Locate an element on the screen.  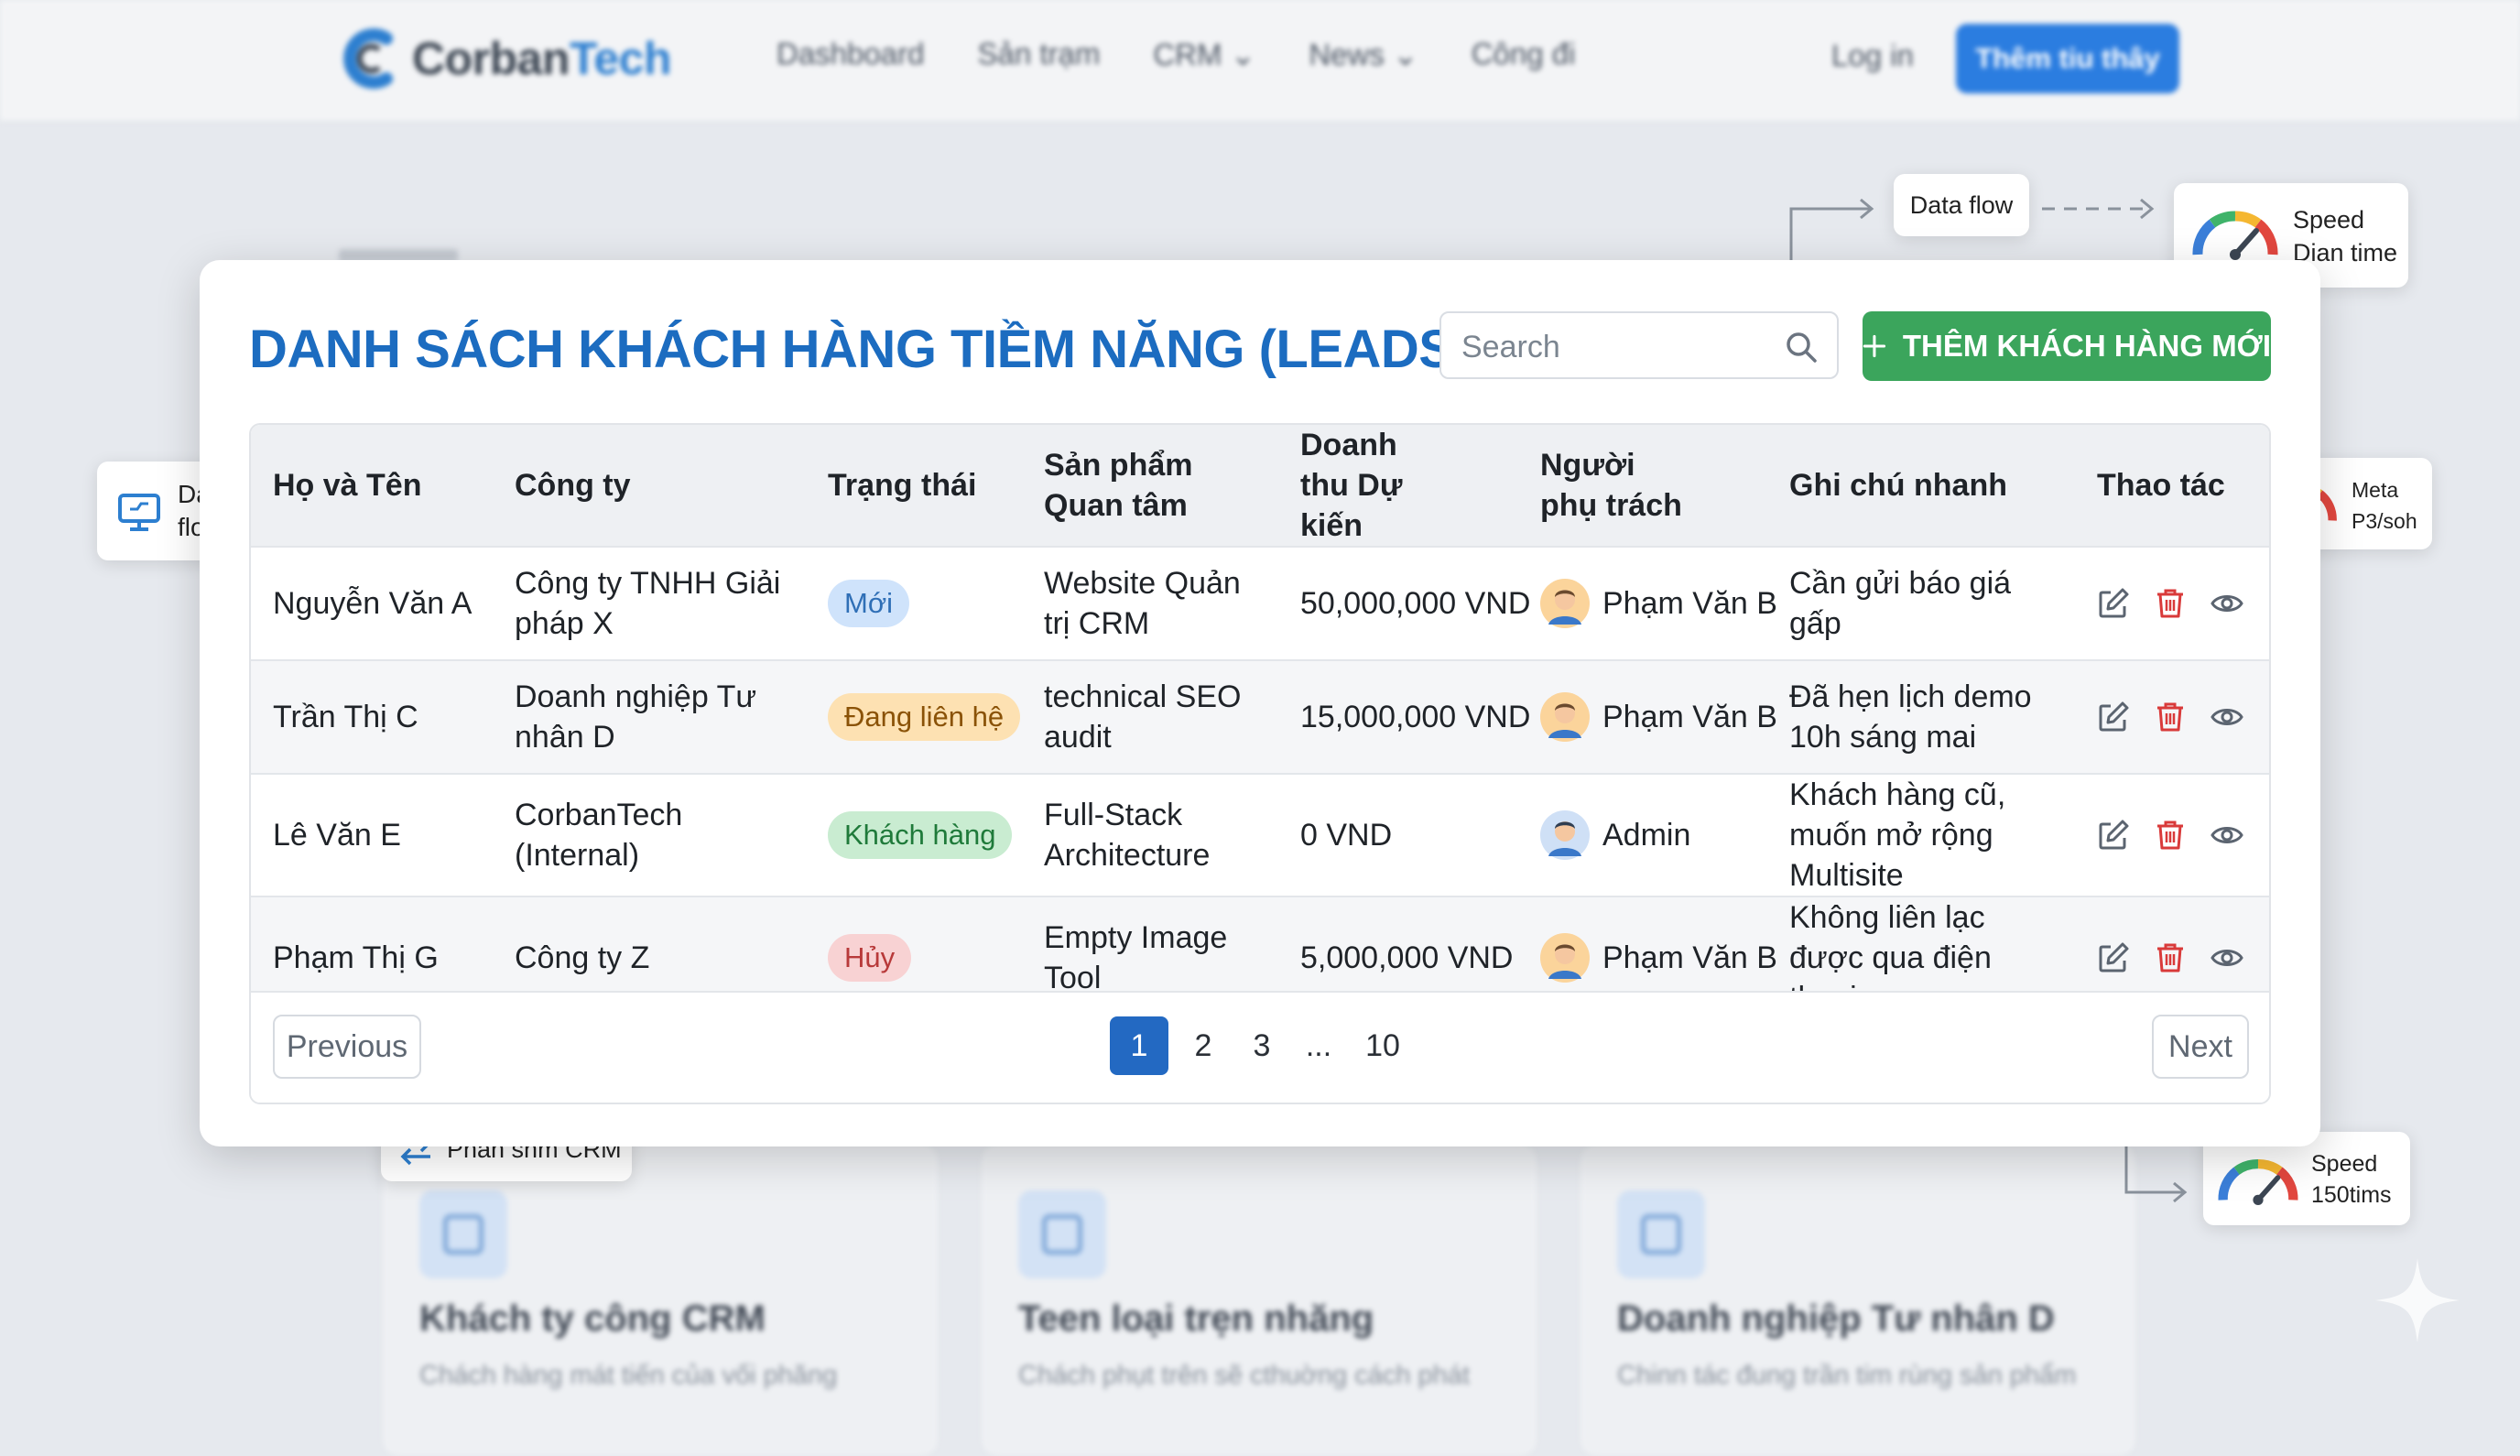
nav-link-dashboard: Dashboard is located at coordinates (850, 54).